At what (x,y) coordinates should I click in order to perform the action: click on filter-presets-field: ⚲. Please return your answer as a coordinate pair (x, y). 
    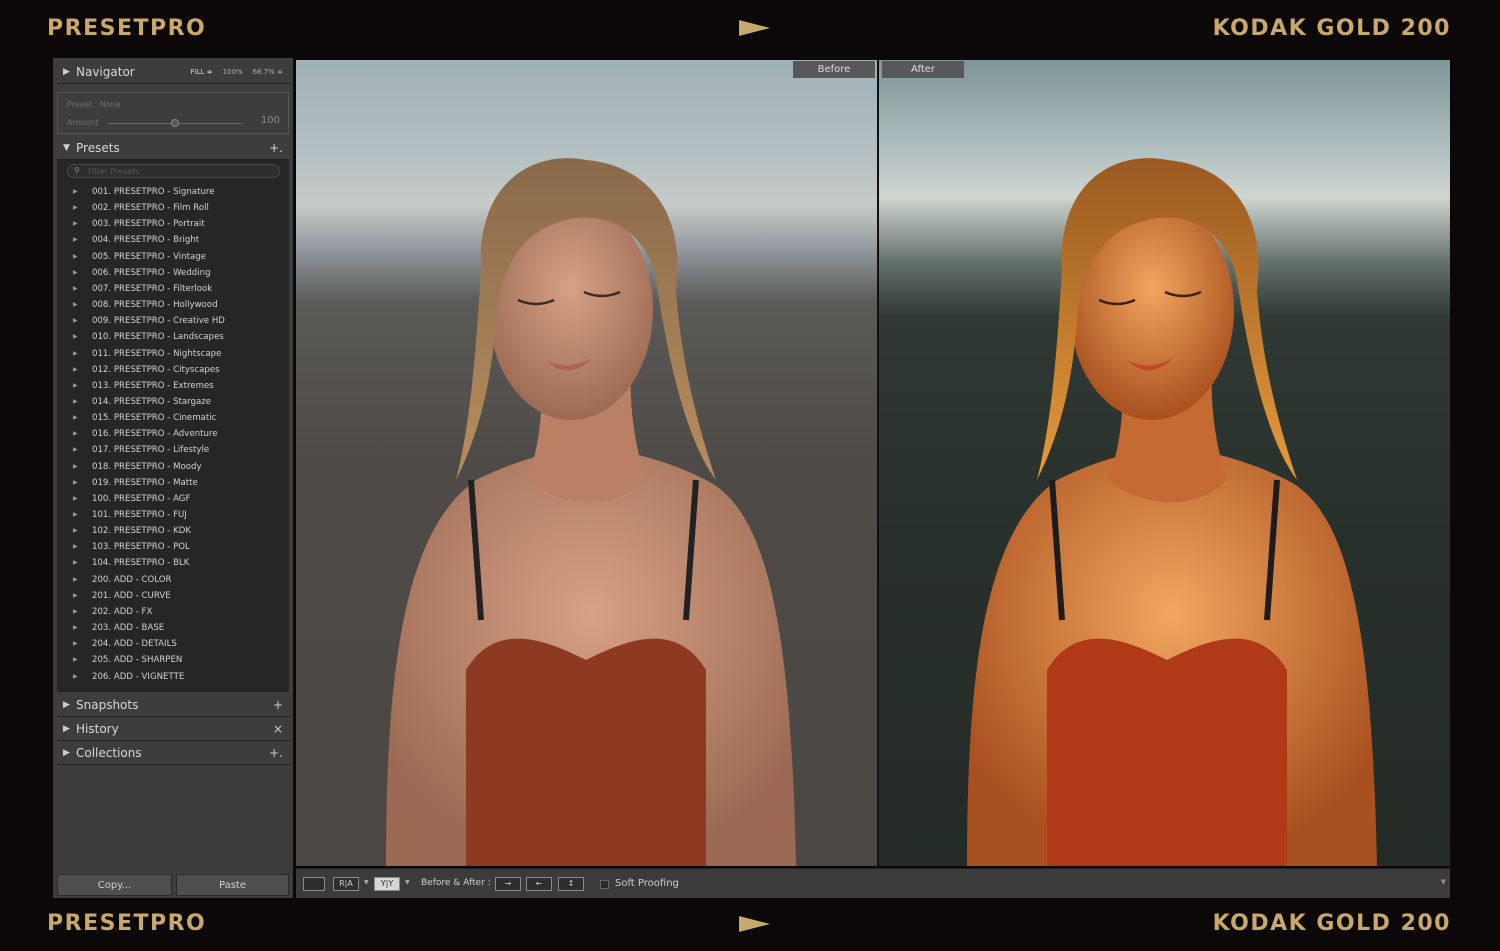
    Looking at the image, I should click on (173, 171).